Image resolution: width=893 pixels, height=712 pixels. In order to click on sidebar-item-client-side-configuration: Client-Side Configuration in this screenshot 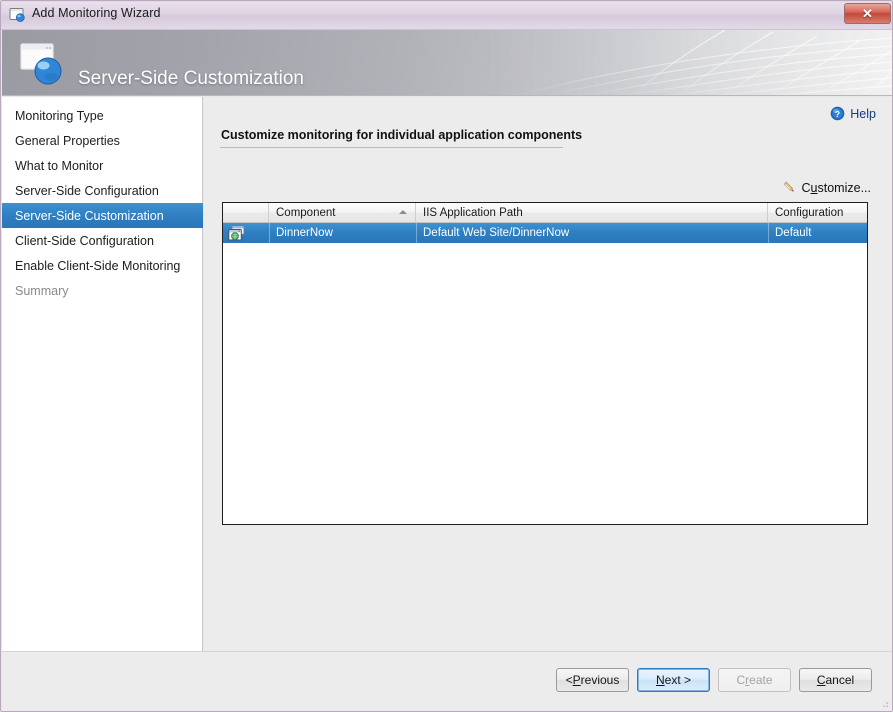, I will do `click(102, 240)`.